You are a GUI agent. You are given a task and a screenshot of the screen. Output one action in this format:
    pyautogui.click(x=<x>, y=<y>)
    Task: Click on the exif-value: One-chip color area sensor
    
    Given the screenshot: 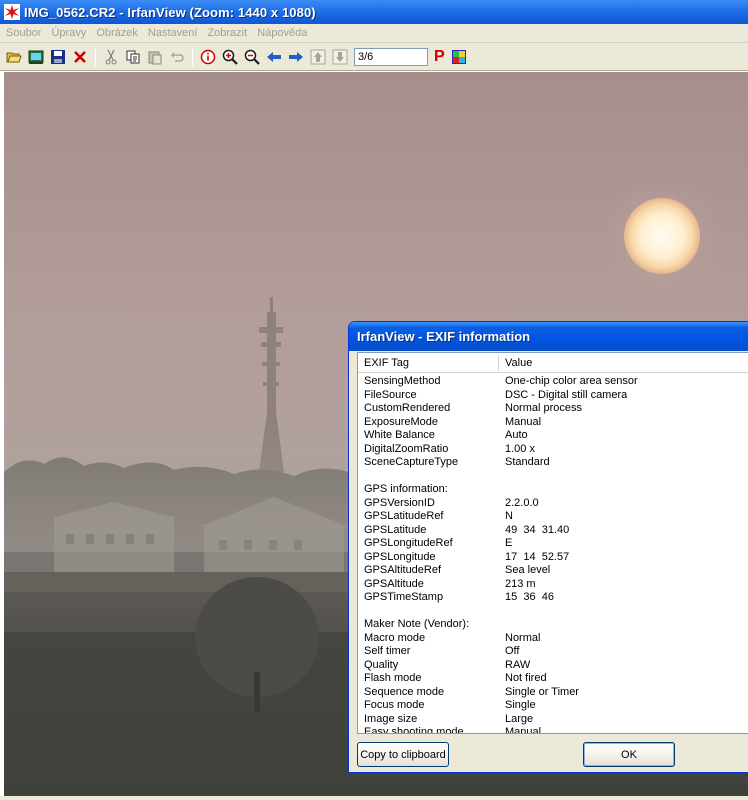 What is the action you would take?
    pyautogui.click(x=571, y=381)
    